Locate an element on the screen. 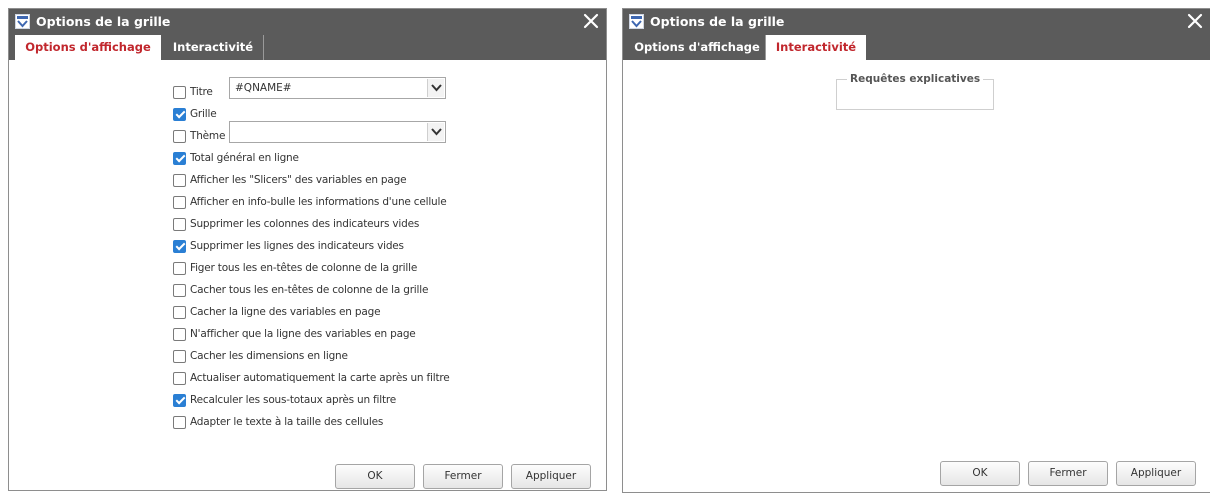 The width and height of the screenshot is (1210, 493). option-label: Grille is located at coordinates (203, 114).